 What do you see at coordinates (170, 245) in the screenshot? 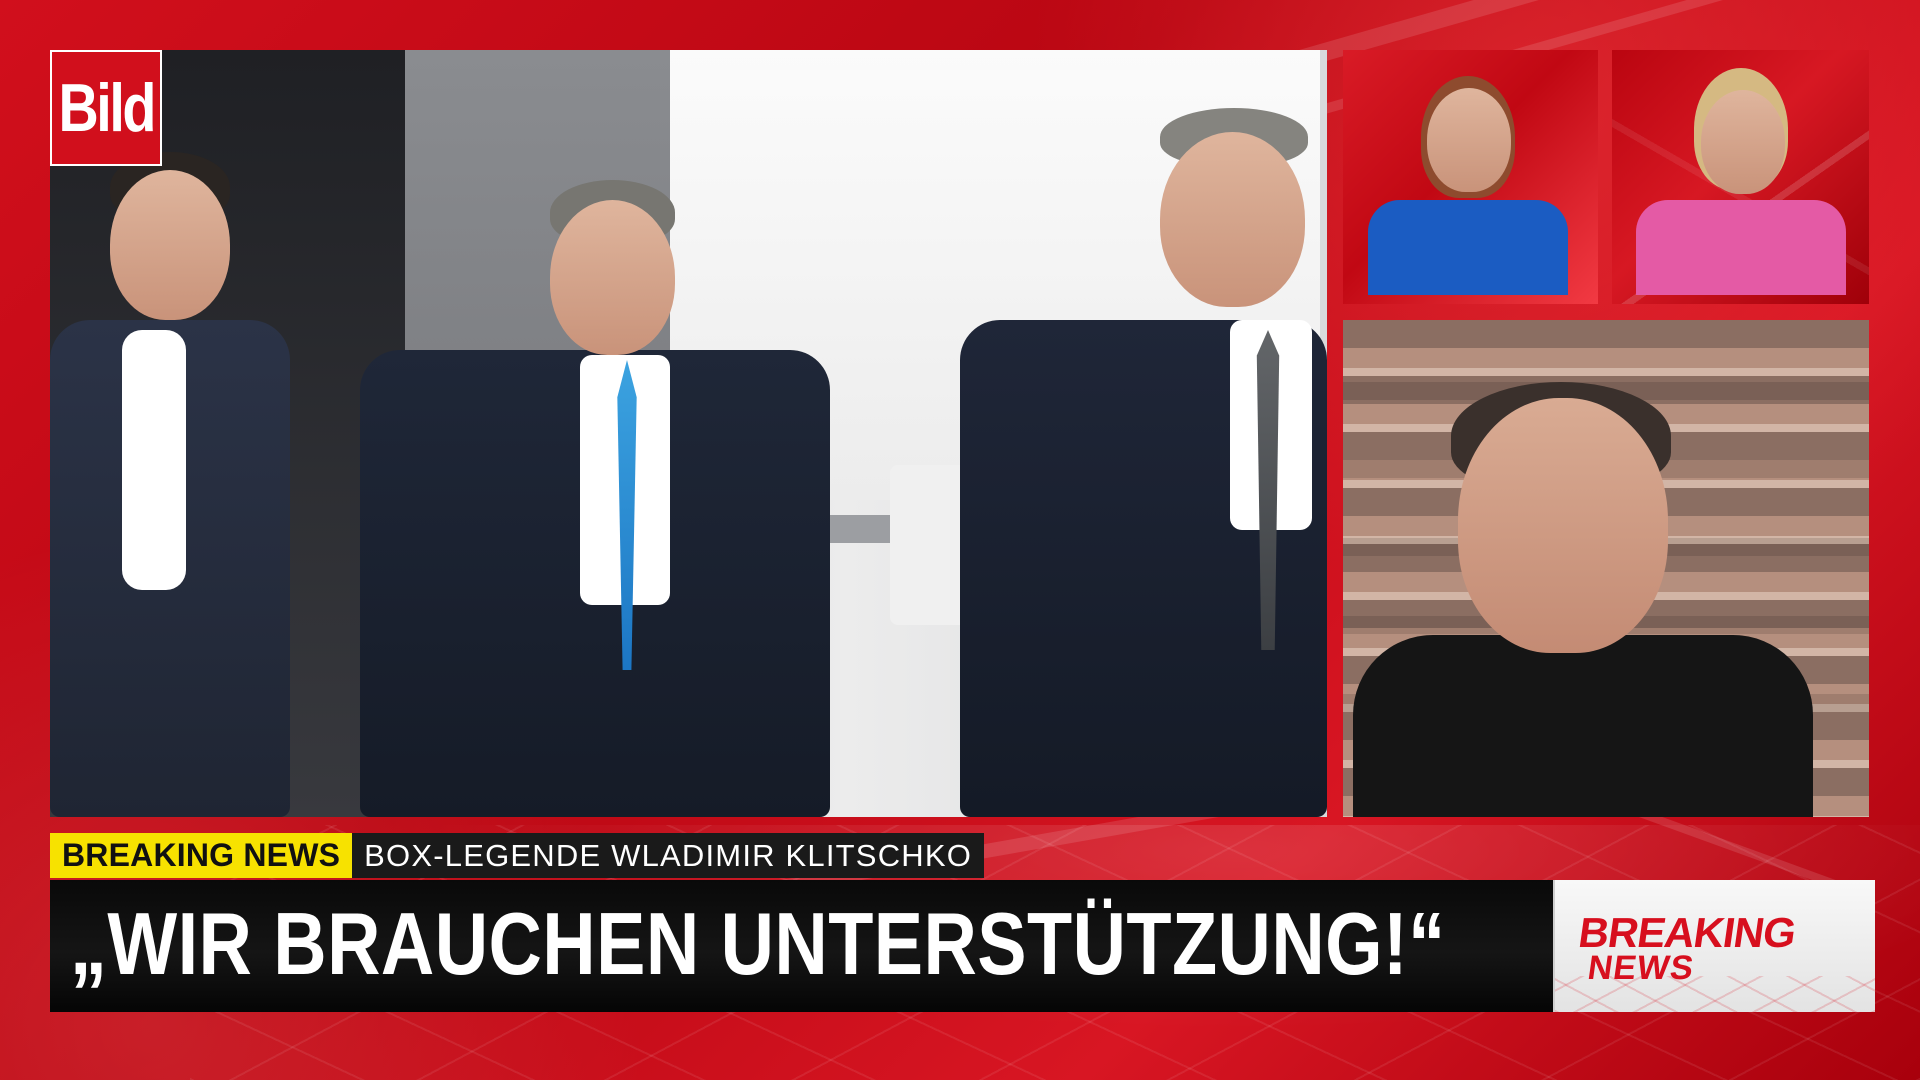
I see `person-left-head` at bounding box center [170, 245].